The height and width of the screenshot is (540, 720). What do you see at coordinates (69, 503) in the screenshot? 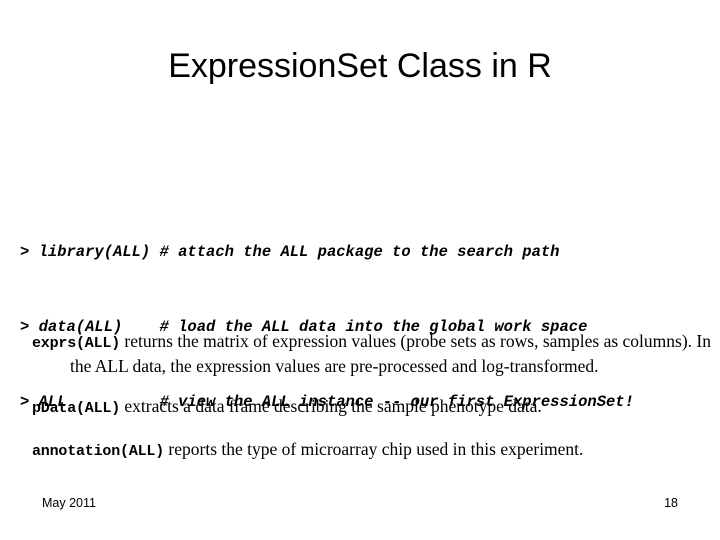
I see `footer-date: May 2011` at bounding box center [69, 503].